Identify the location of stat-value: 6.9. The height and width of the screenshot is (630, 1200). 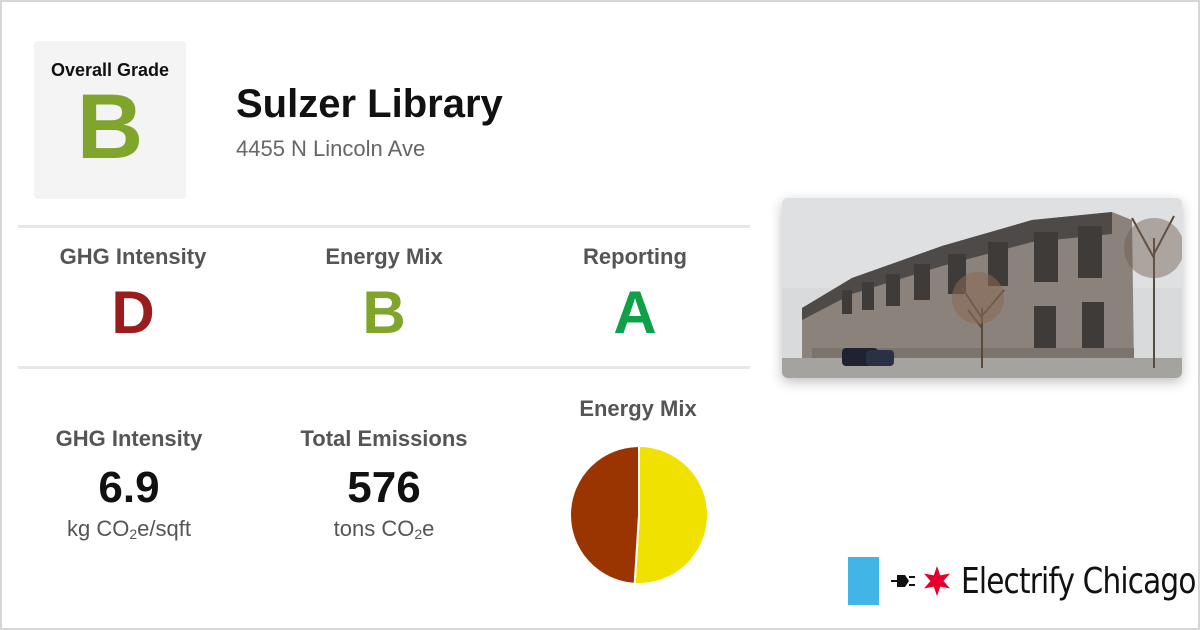
(129, 487).